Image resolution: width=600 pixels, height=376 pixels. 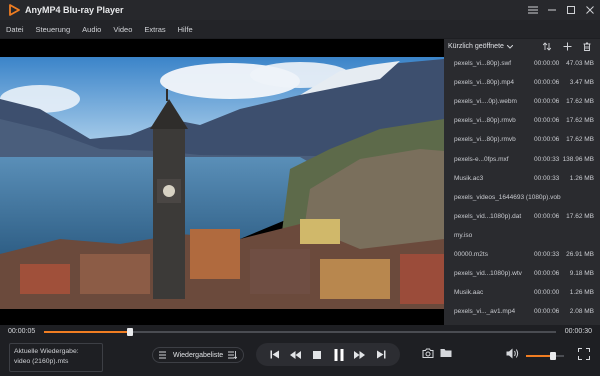 What do you see at coordinates (522, 292) in the screenshot?
I see `playlist-item: Musik.aac 00:00:00 1.26 MB` at bounding box center [522, 292].